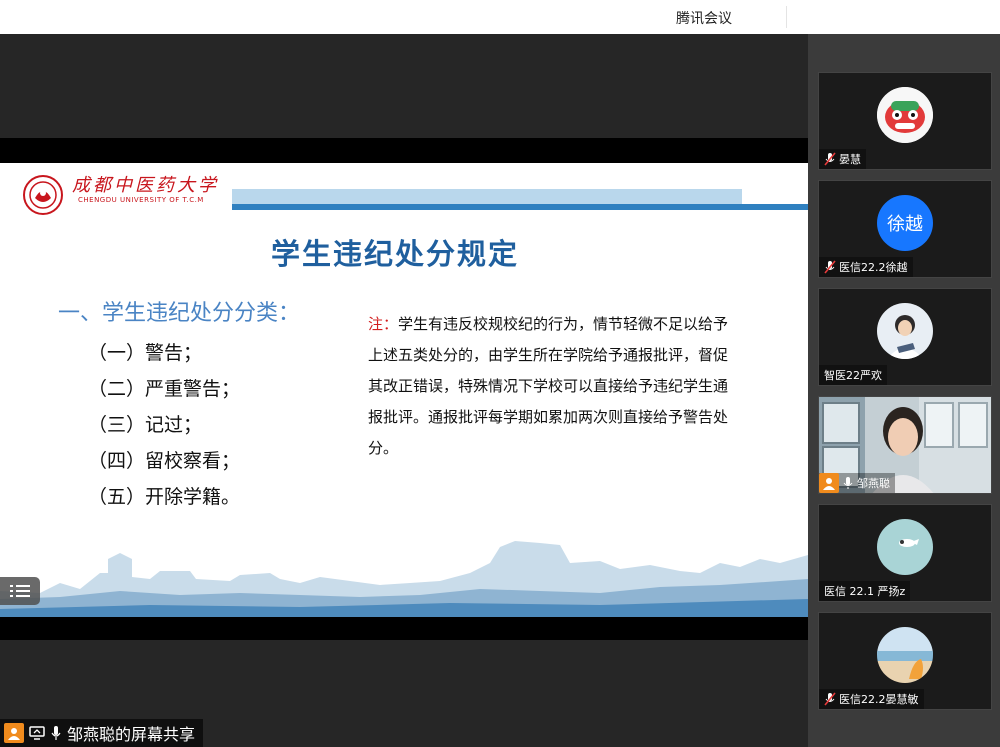 The image size is (1000, 747). I want to click on list-item: （五）开除学籍。, so click(164, 497).